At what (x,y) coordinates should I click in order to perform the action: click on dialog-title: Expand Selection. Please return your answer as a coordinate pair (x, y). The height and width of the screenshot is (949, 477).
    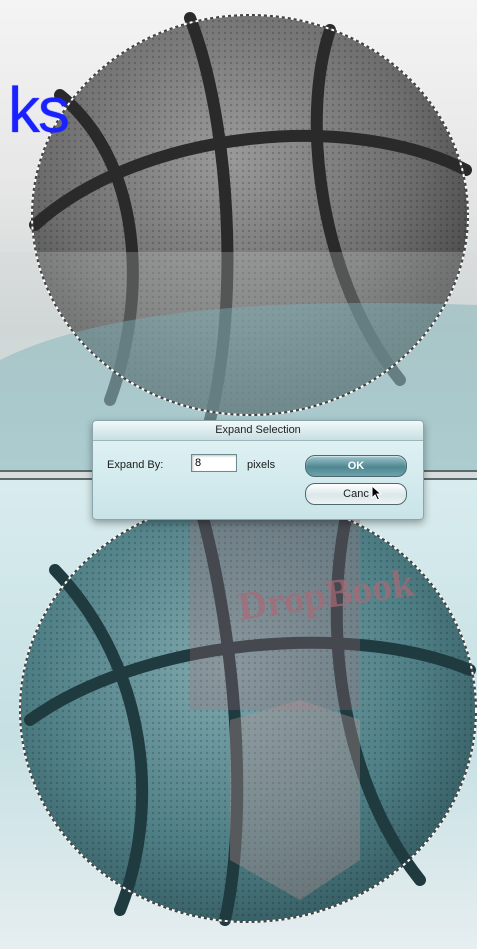
    Looking at the image, I should click on (258, 431).